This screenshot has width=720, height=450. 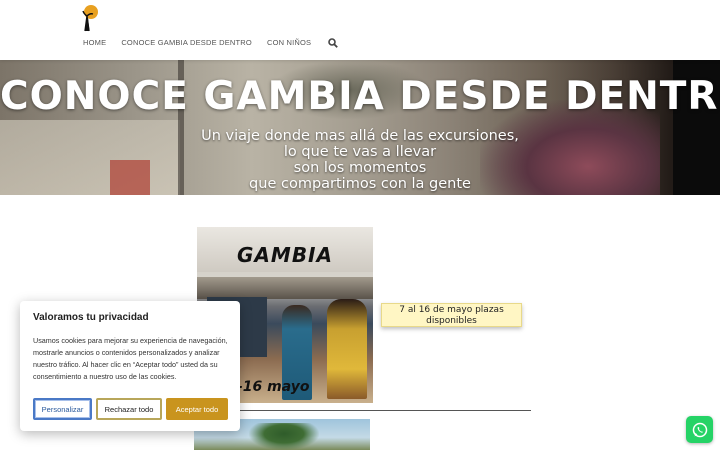 What do you see at coordinates (347, 349) in the screenshot?
I see `poster-figure` at bounding box center [347, 349].